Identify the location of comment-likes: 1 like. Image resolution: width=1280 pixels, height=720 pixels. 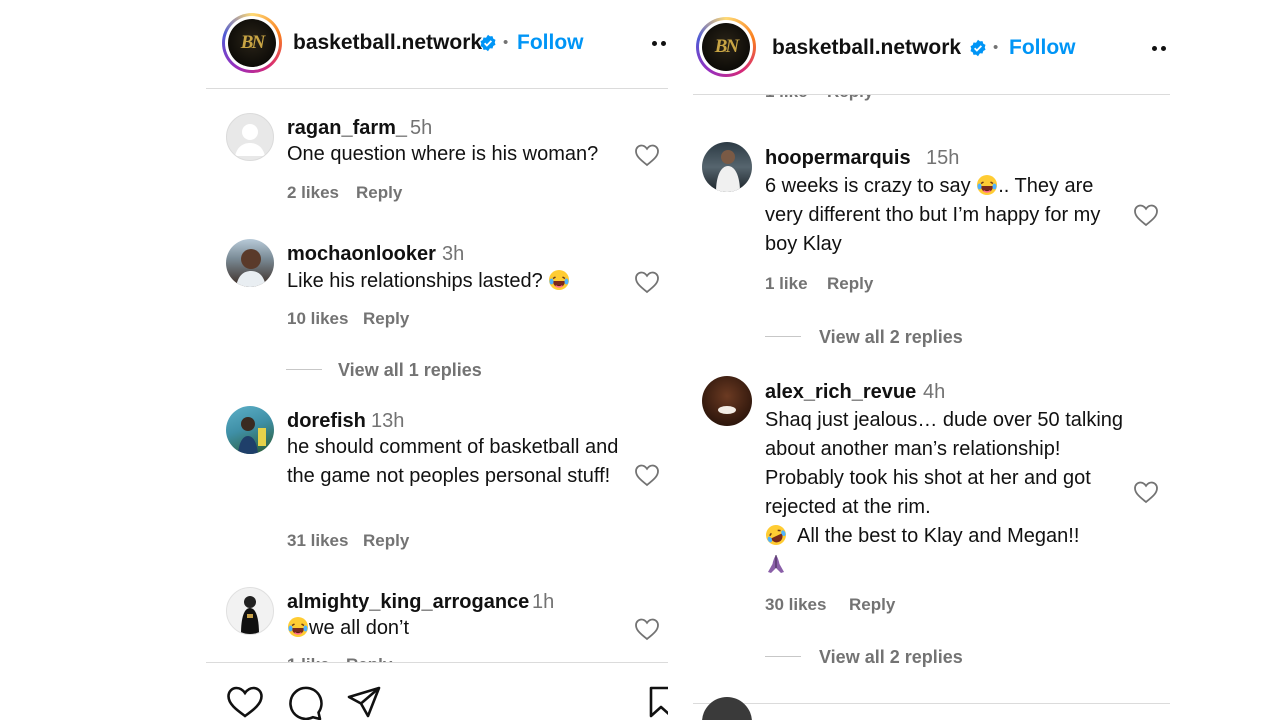
(786, 284).